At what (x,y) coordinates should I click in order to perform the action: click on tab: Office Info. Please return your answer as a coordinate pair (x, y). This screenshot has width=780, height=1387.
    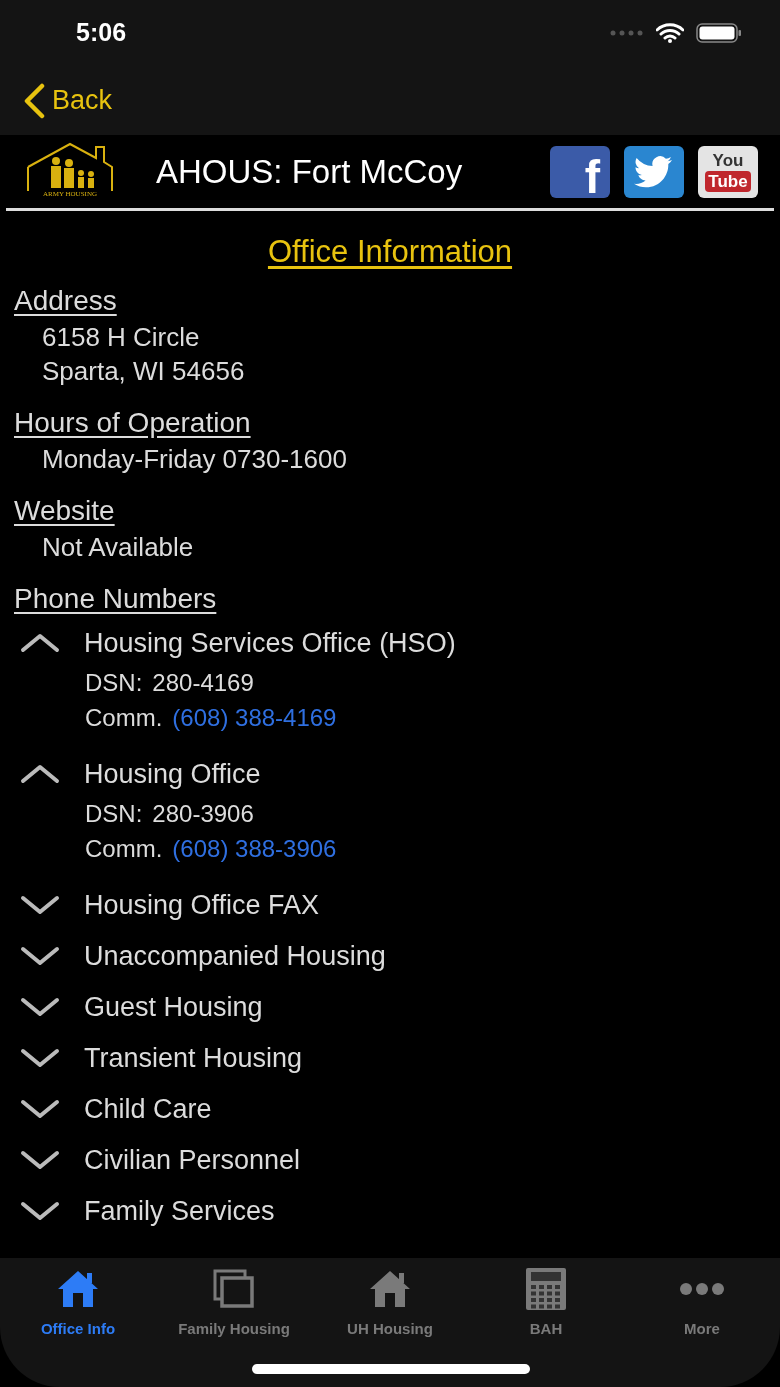
    Looking at the image, I should click on (78, 1299).